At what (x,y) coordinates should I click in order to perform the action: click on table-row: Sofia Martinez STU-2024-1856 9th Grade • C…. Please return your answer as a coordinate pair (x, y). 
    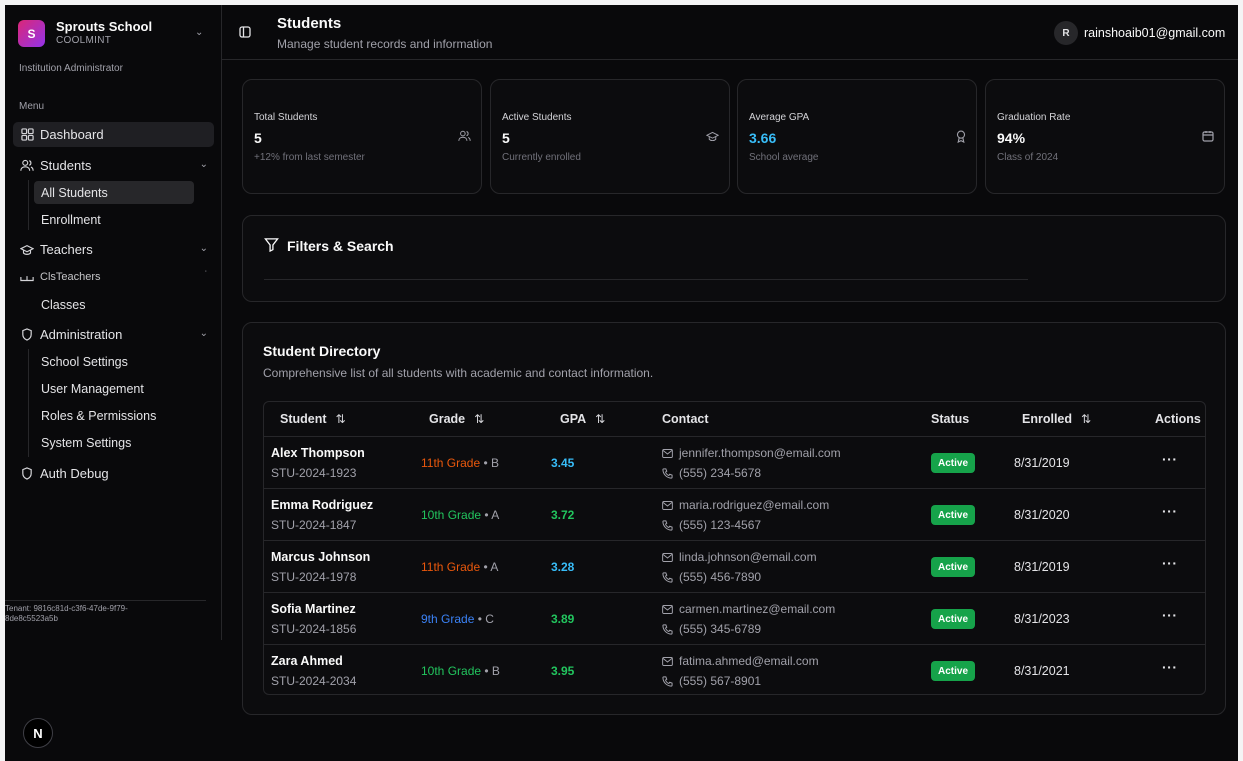
    Looking at the image, I should click on (734, 618).